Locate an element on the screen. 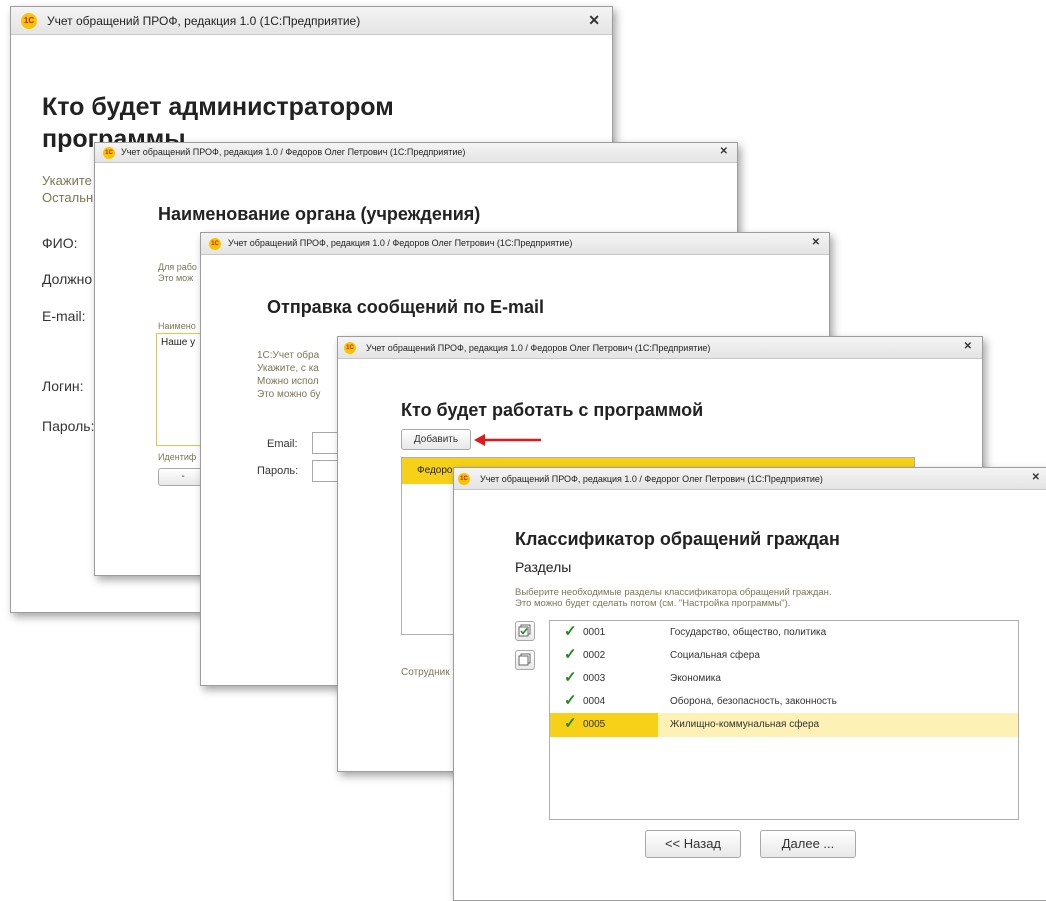 Image resolution: width=1046 pixels, height=901 pixels. name-value: Наше у is located at coordinates (178, 342).